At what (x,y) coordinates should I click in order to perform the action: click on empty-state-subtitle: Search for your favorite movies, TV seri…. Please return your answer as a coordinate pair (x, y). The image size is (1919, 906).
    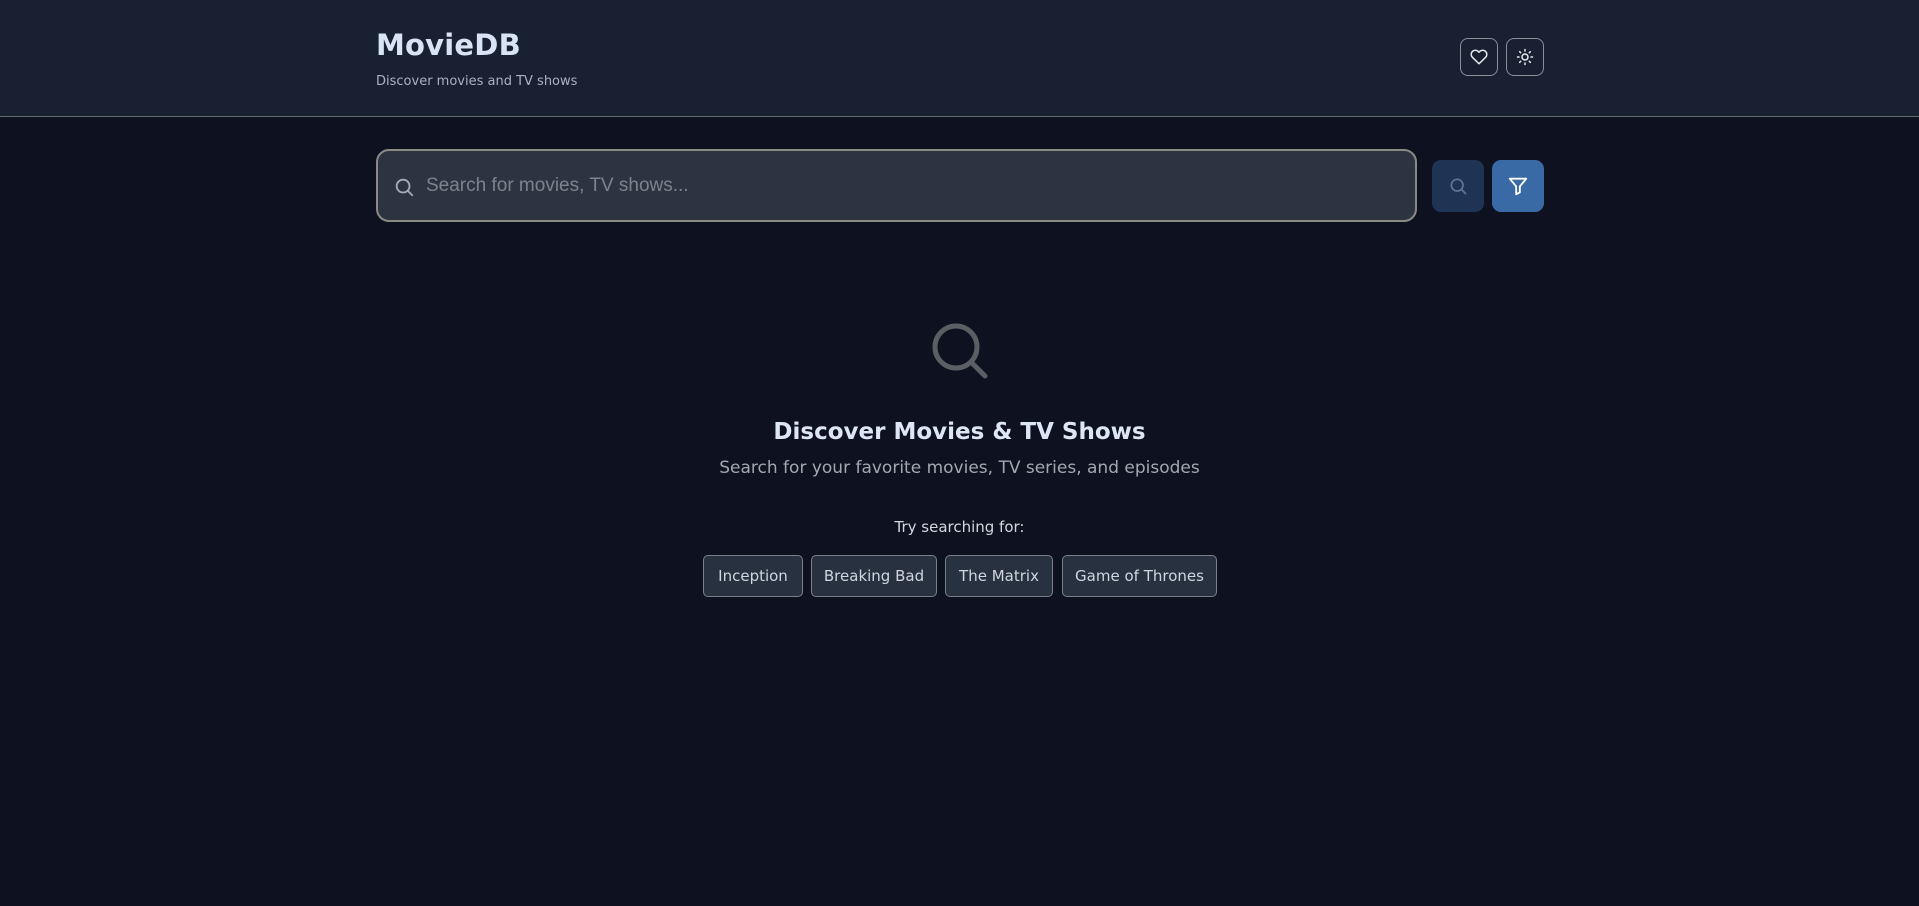
    Looking at the image, I should click on (959, 468).